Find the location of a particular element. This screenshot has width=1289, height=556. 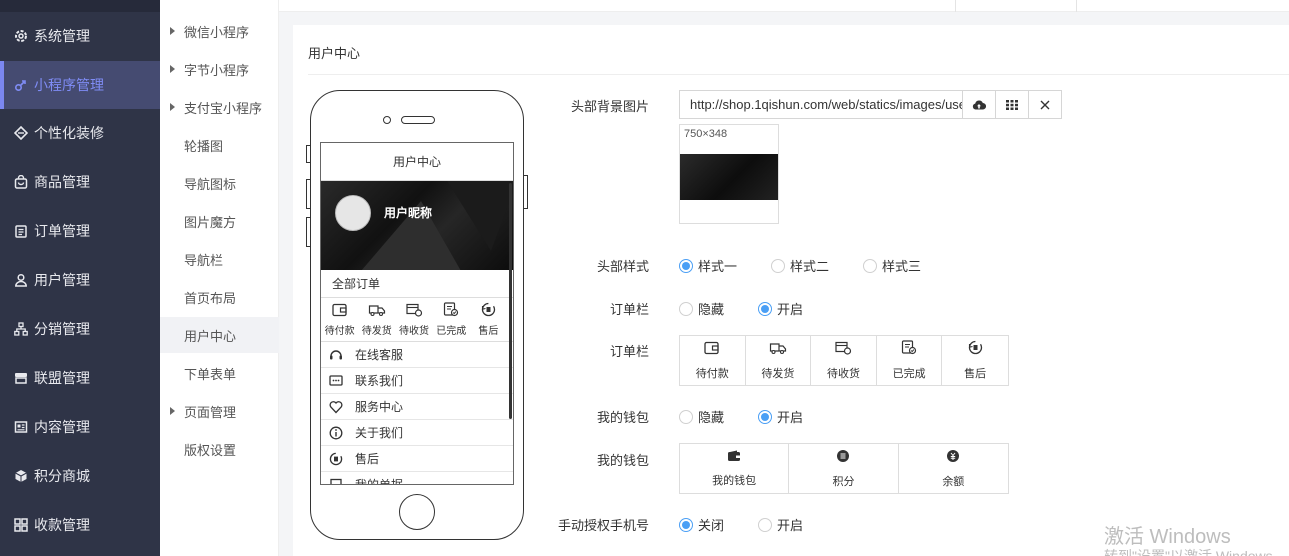

radio-style-3: 样式三 is located at coordinates (892, 265).